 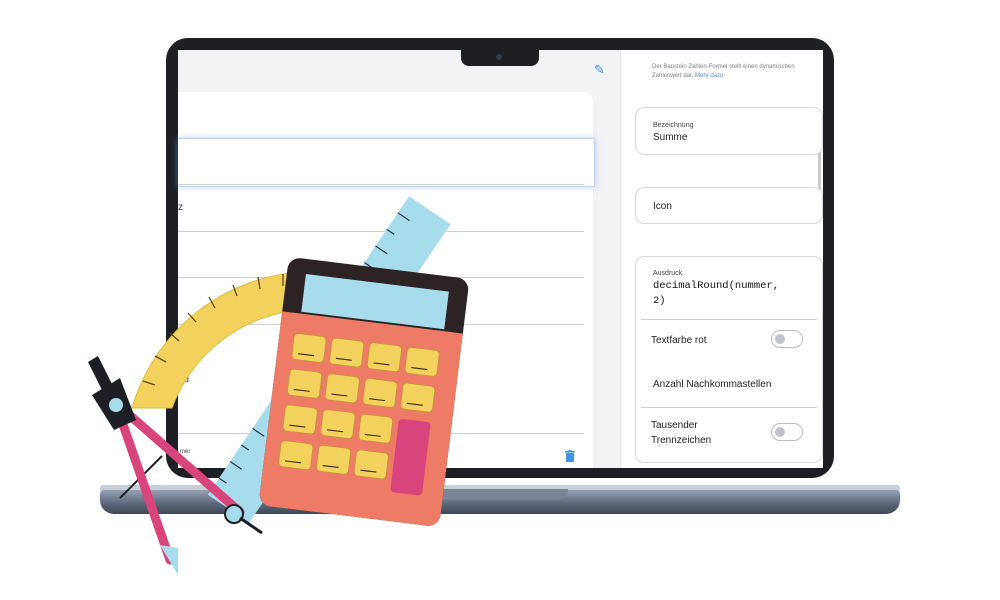 I want to click on calculator-illustration, so click(x=364, y=392).